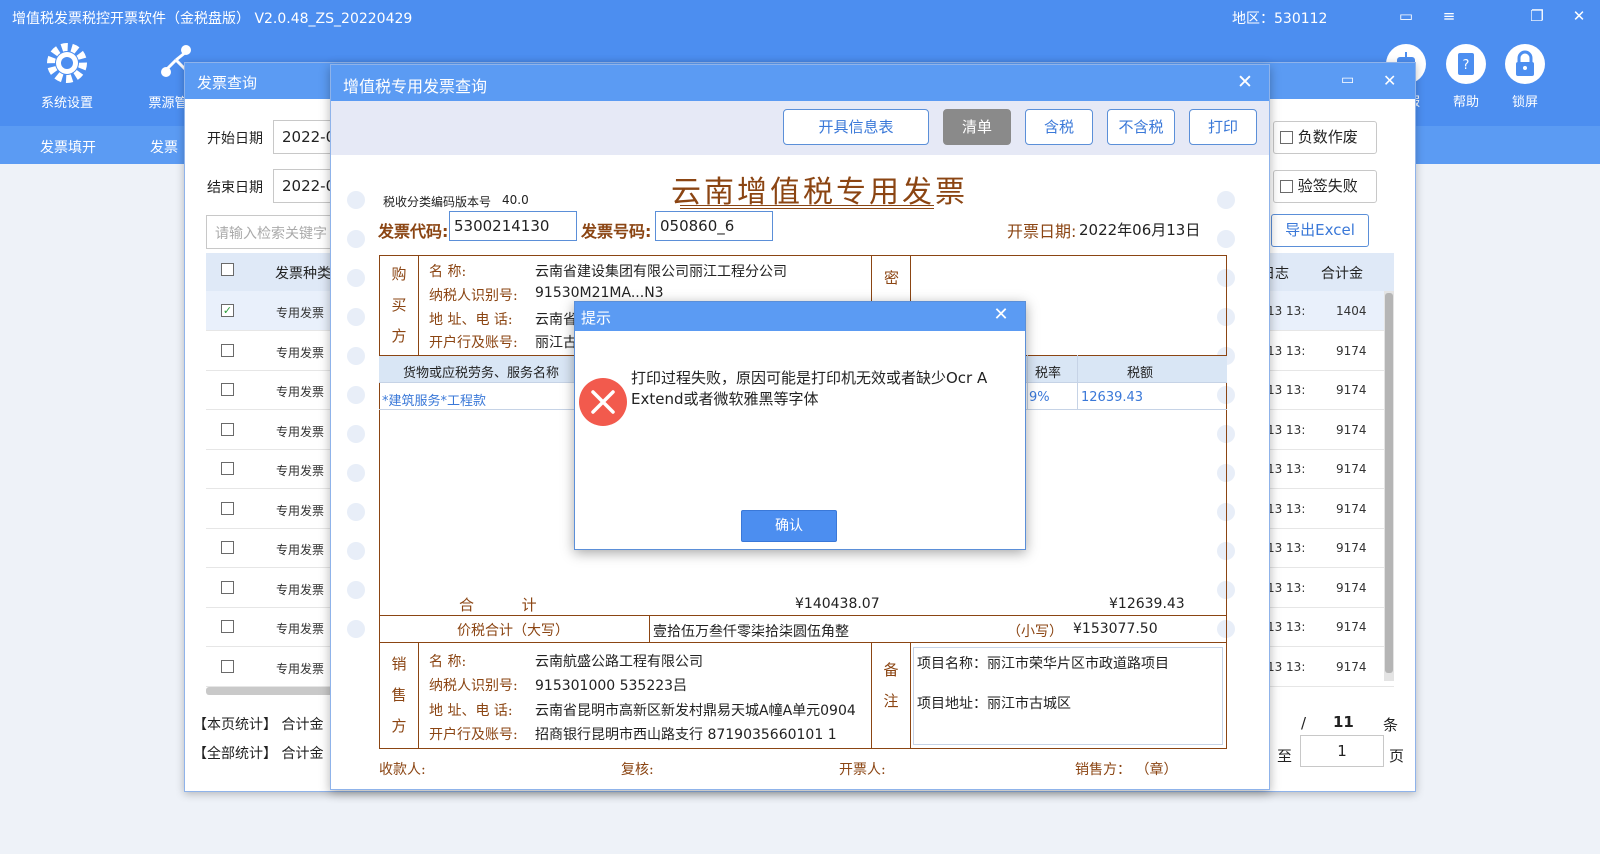 The image size is (1600, 854). Describe the element at coordinates (227, 269) in the screenshot. I see `select-all-checkbox` at that location.